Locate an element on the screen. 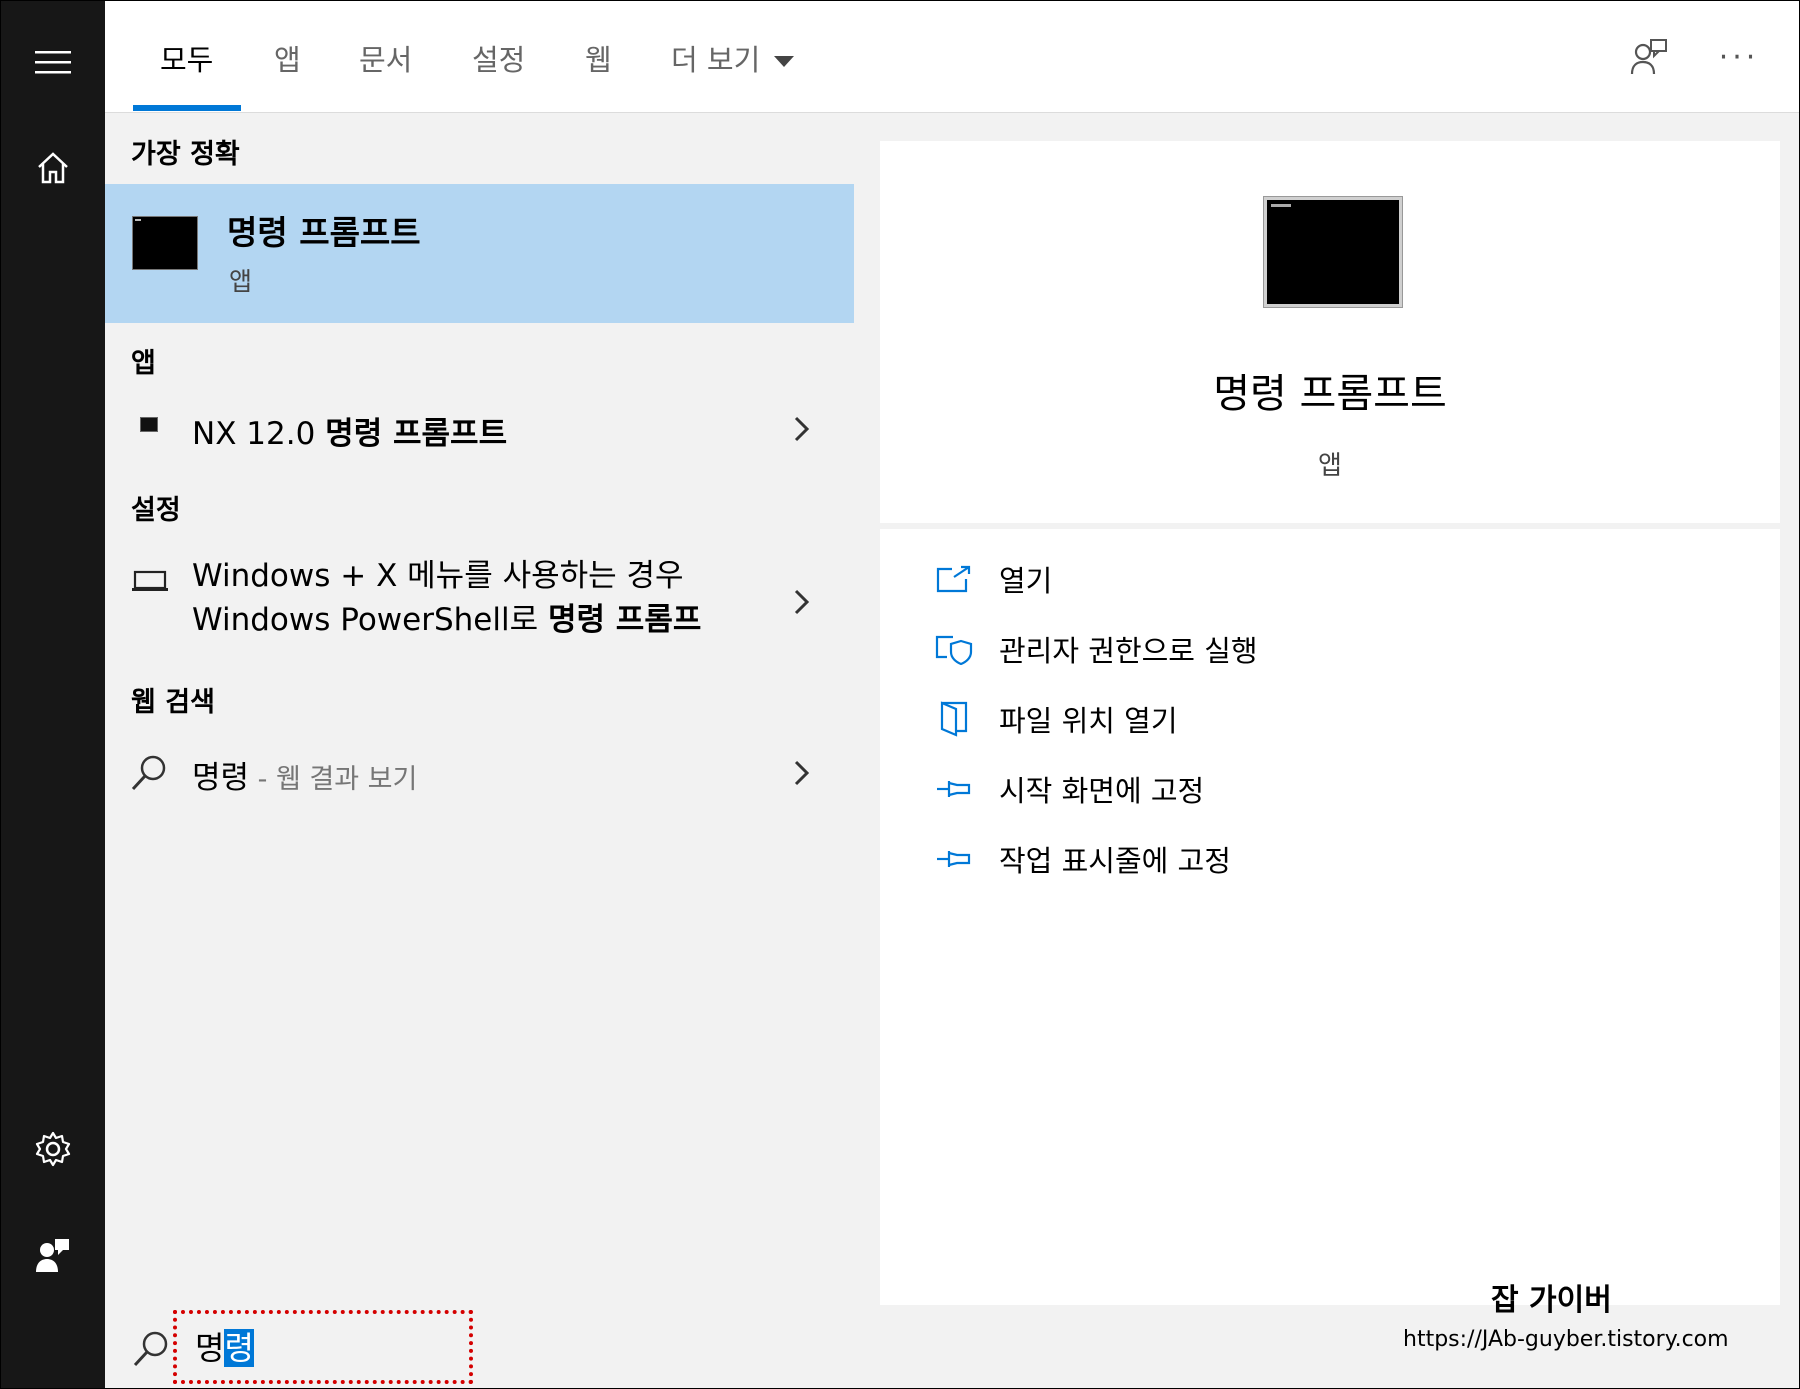 This screenshot has width=1800, height=1389. search-input: 명령 is located at coordinates (224, 1346).